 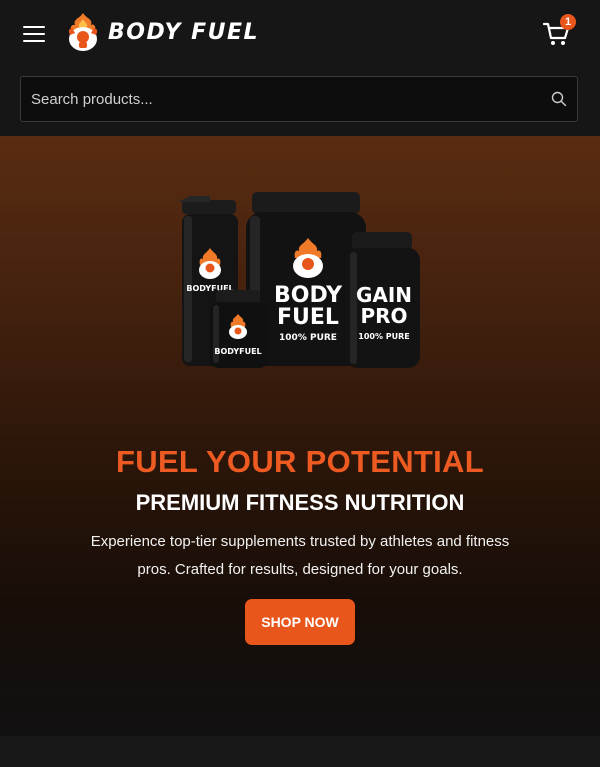 I want to click on cart-button: 1, so click(x=559, y=31).